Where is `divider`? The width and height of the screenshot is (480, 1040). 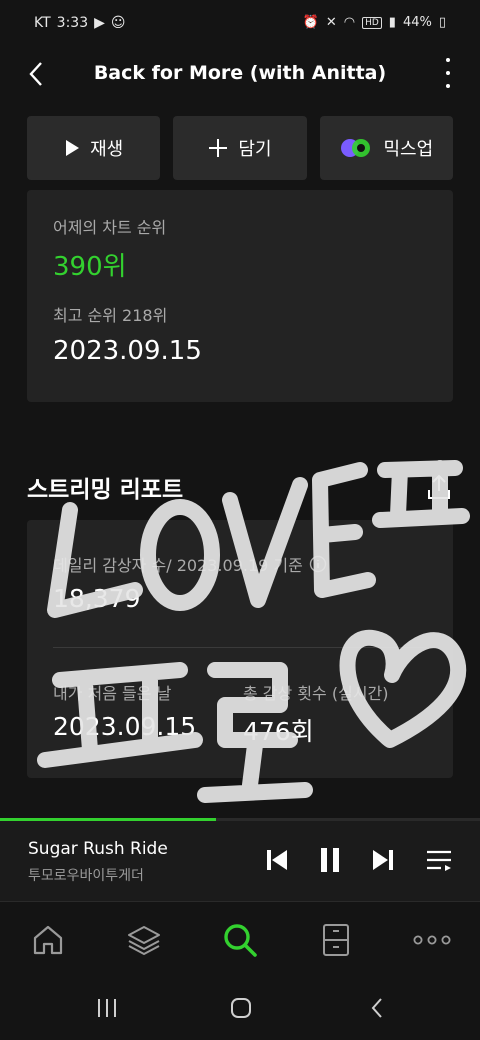
divider is located at coordinates (240, 647).